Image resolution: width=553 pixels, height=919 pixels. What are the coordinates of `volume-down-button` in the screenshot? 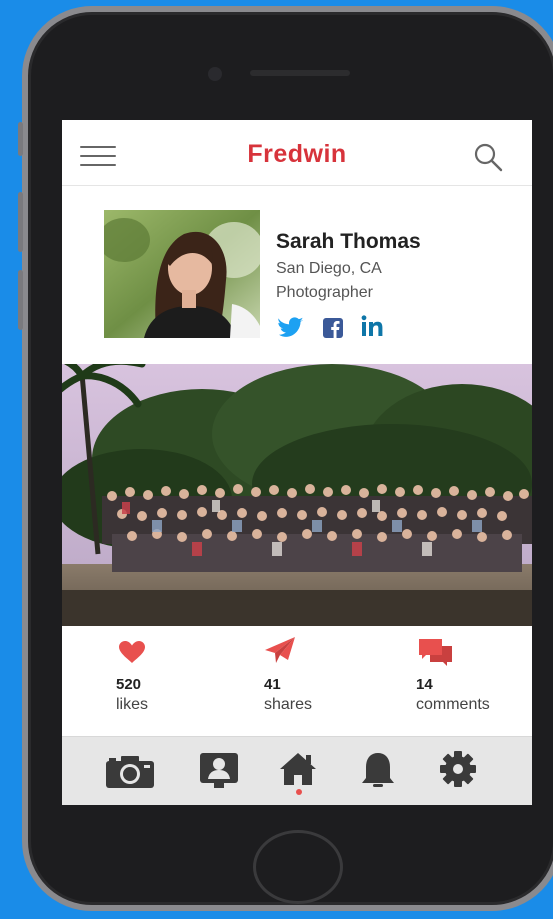 It's located at (20, 300).